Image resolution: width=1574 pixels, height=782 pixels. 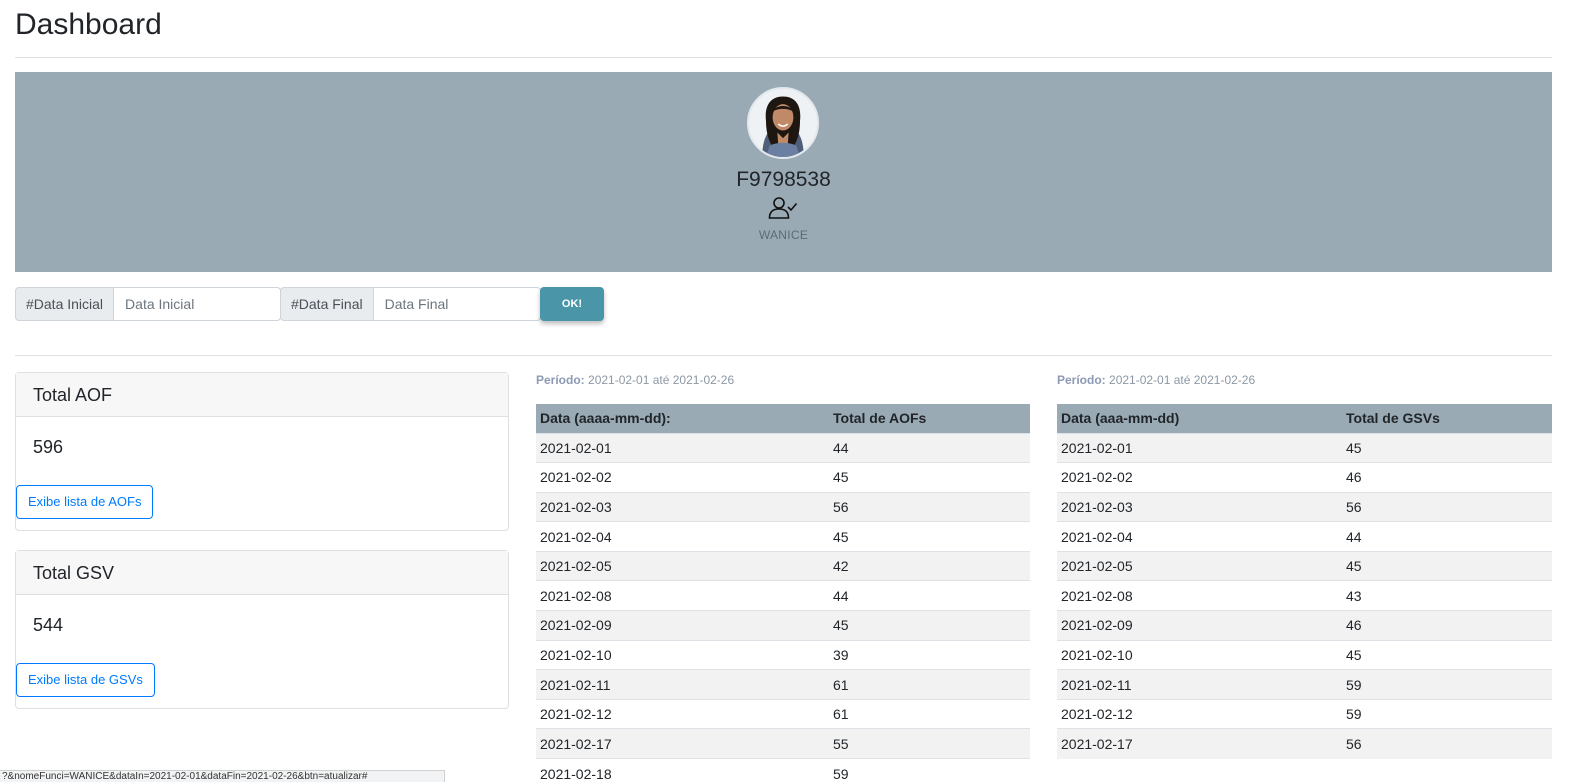 I want to click on column-header: Data (aaaa-mm-dd):, so click(x=682, y=418).